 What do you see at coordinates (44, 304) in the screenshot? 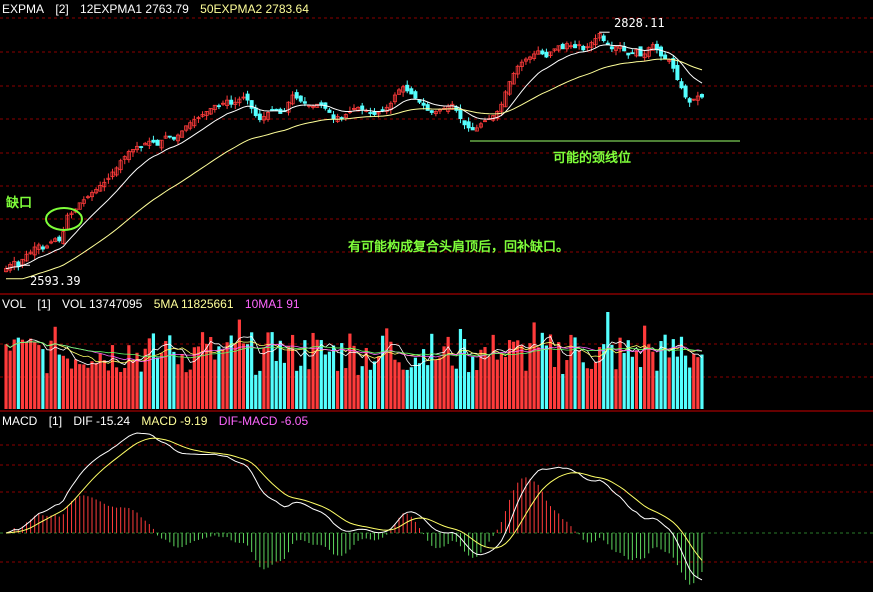
I see `vol-indicator-param: [1]` at bounding box center [44, 304].